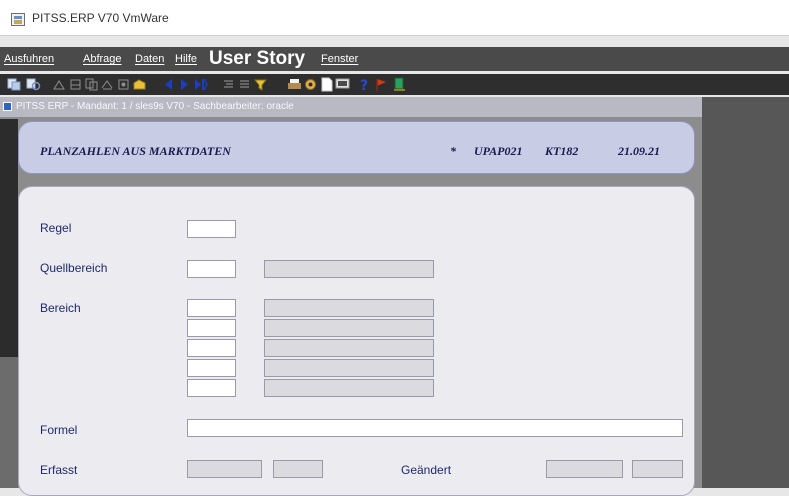 This screenshot has width=789, height=496. I want to click on edit-icon, so click(244, 84).